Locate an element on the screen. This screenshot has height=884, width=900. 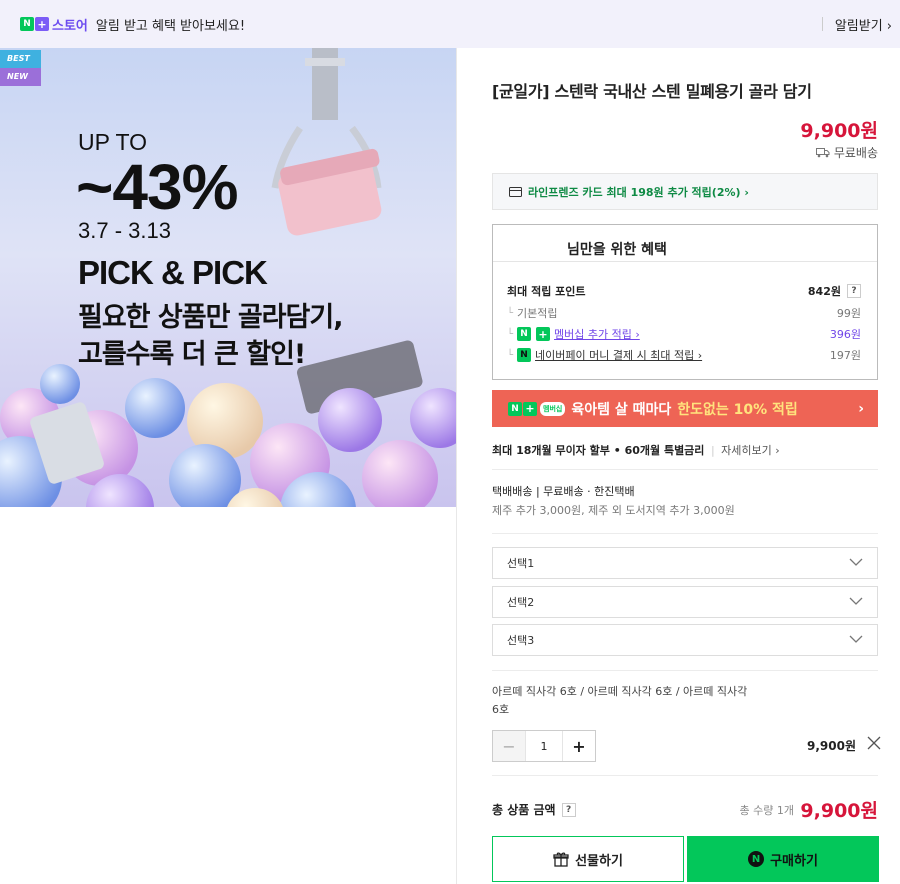
close-icon is located at coordinates (874, 743).